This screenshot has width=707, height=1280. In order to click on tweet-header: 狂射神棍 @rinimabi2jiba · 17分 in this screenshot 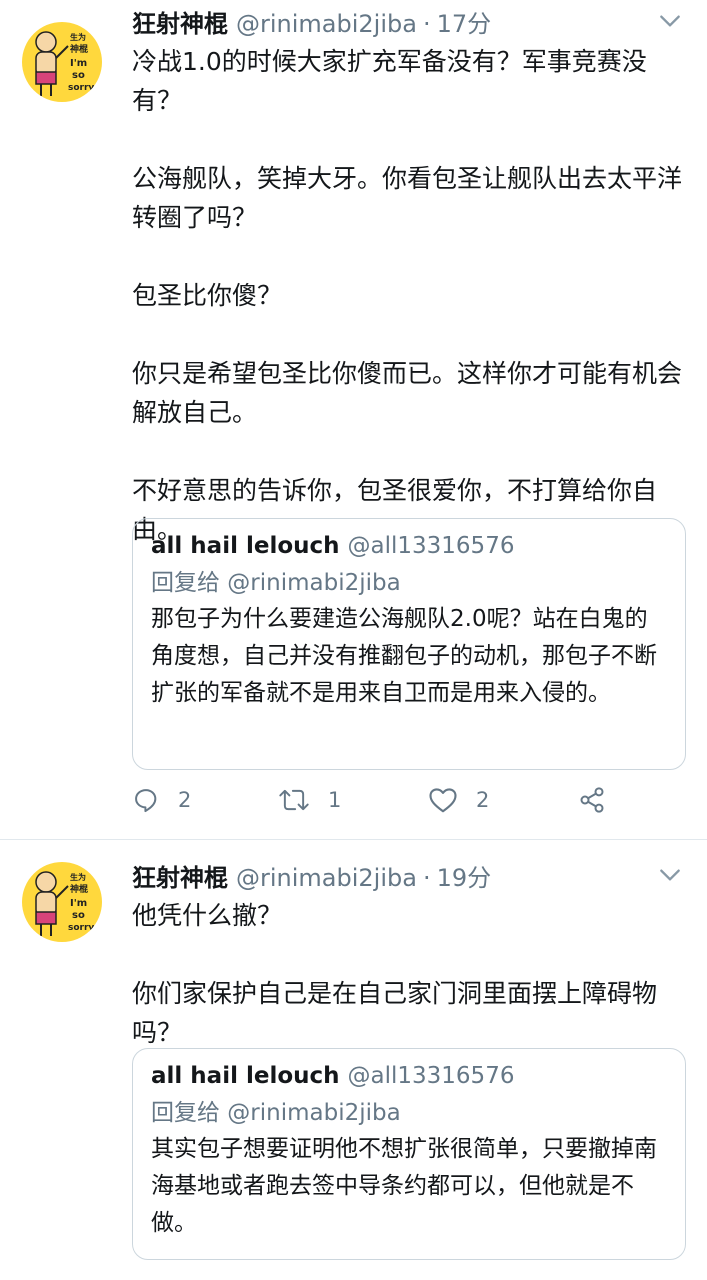, I will do `click(407, 22)`.